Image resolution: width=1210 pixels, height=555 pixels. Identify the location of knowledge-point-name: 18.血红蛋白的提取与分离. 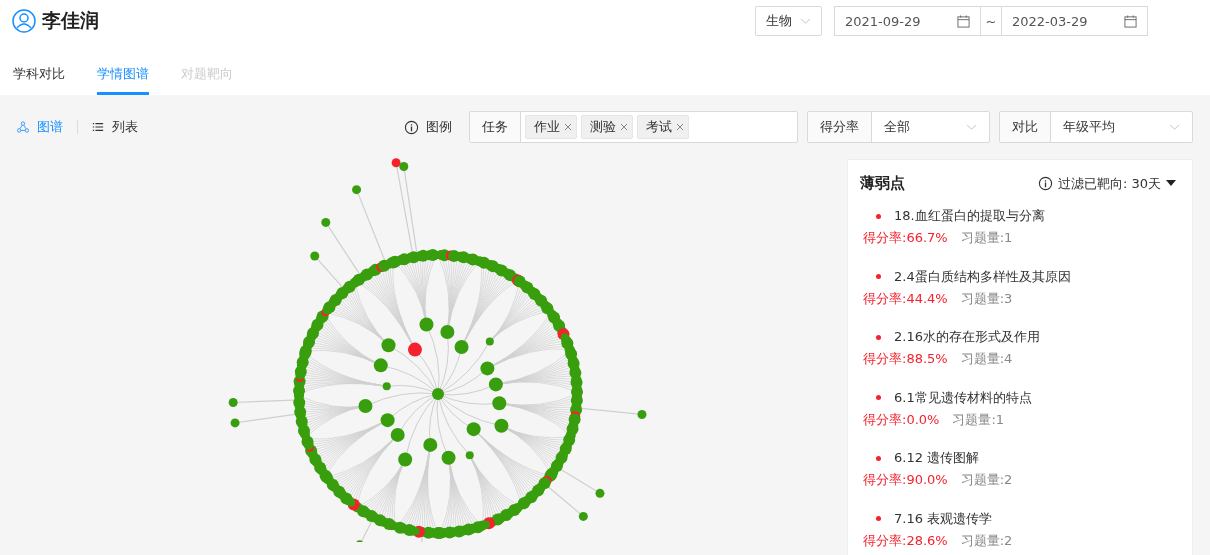
(969, 216).